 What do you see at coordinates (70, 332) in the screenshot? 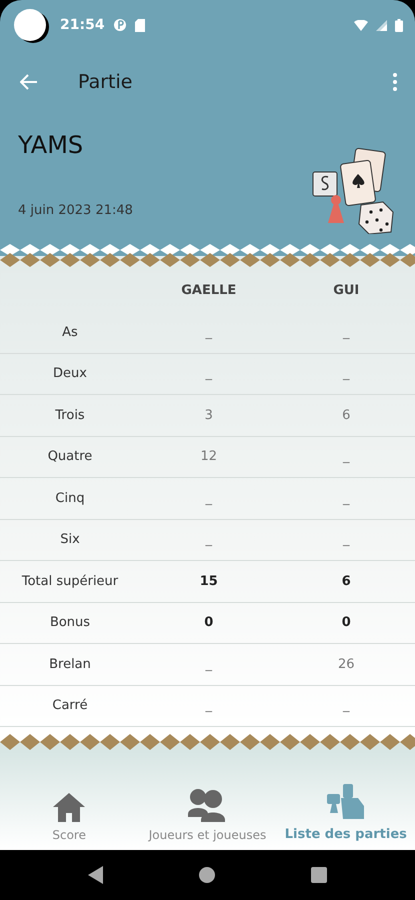
I see `score-category: As` at bounding box center [70, 332].